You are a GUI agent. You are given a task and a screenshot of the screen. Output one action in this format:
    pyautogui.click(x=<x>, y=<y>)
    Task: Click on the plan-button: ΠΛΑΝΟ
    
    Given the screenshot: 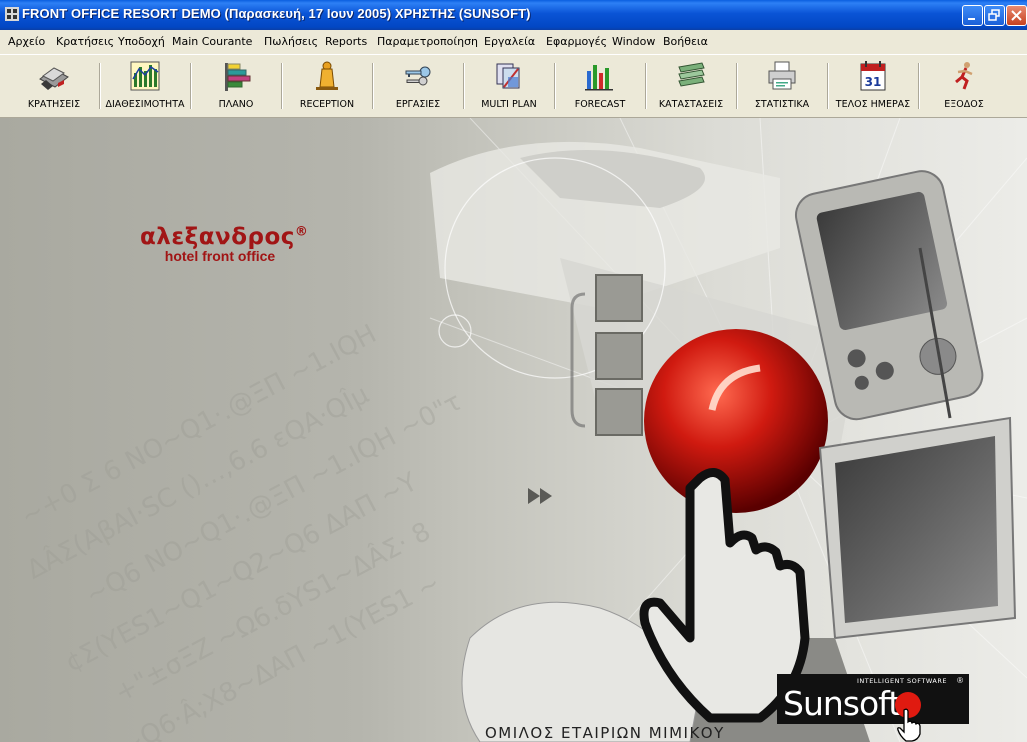 What is the action you would take?
    pyautogui.click(x=236, y=86)
    